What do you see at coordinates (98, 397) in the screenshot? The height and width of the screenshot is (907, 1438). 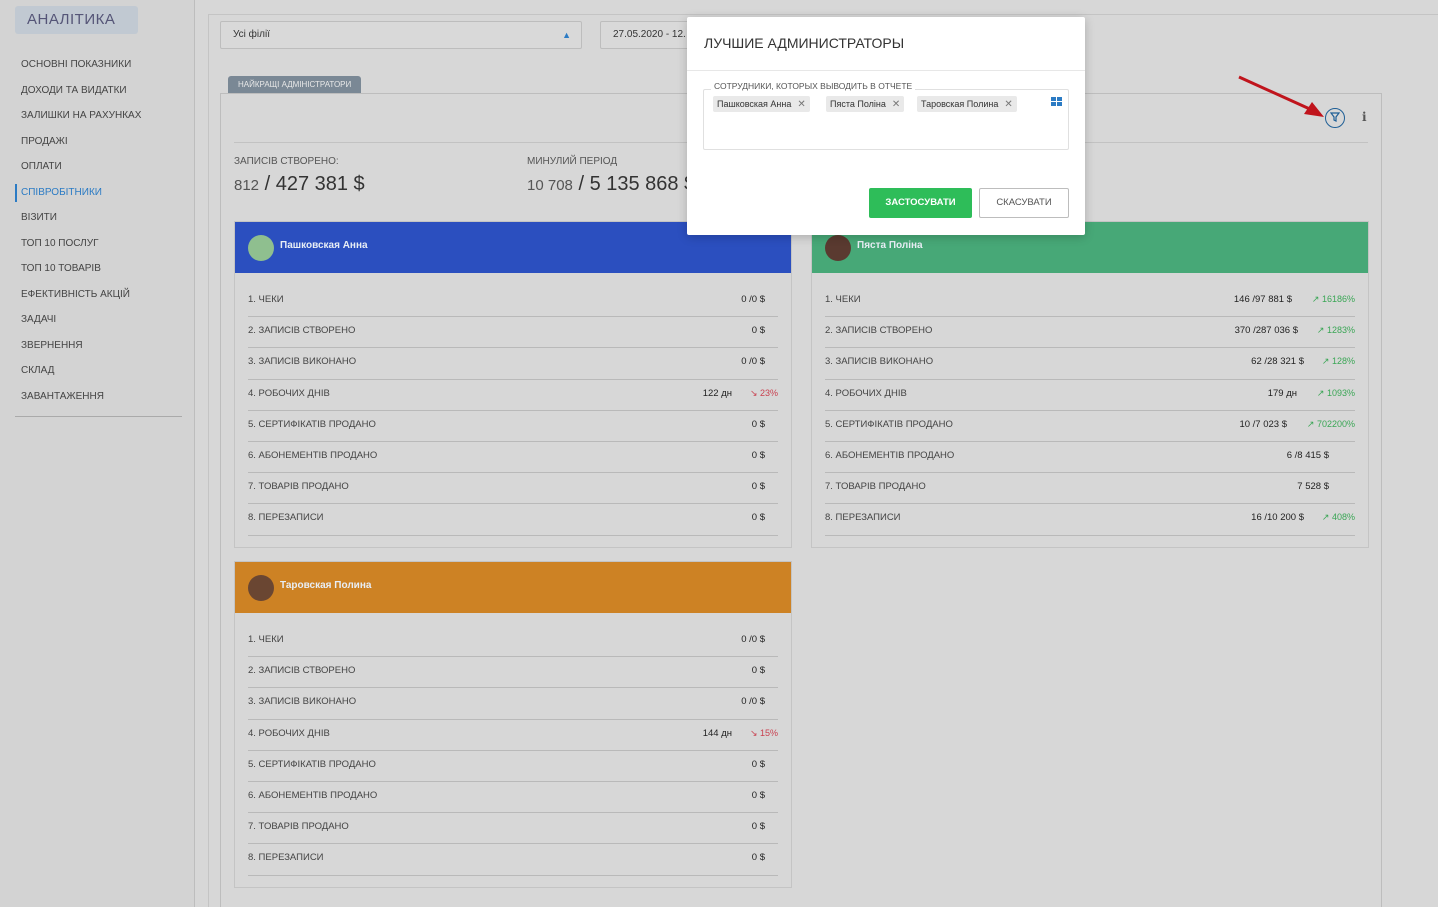 I see `sidebar-item-load: ЗАВАНТАЖЕННЯ` at bounding box center [98, 397].